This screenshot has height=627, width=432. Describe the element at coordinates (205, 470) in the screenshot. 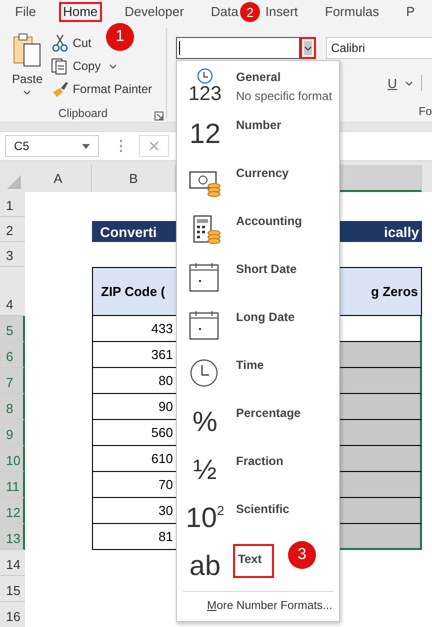

I see `format-glyph: ½` at that location.